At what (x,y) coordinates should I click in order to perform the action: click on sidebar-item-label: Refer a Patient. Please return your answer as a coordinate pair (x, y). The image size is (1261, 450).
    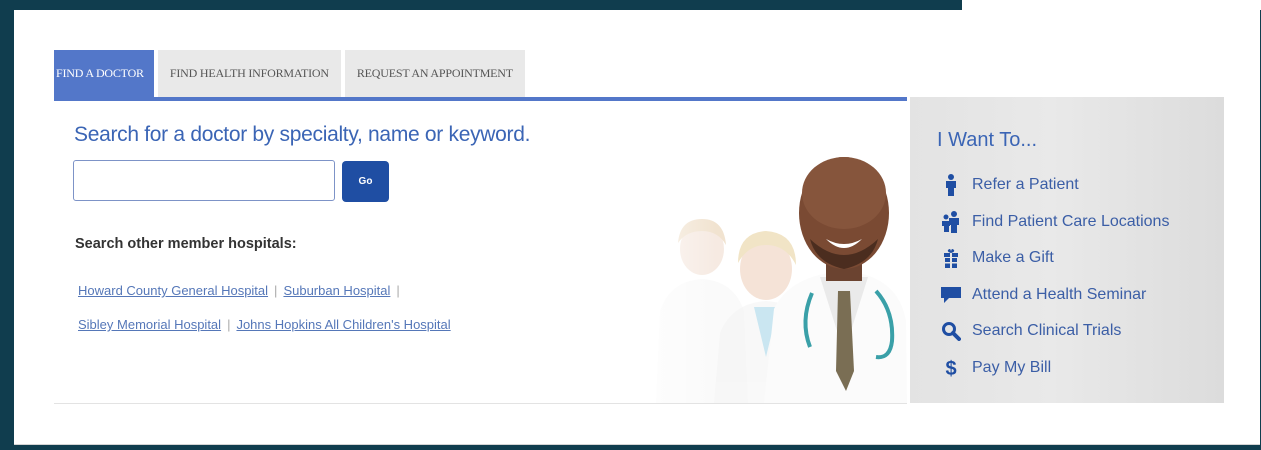
    Looking at the image, I should click on (1025, 185).